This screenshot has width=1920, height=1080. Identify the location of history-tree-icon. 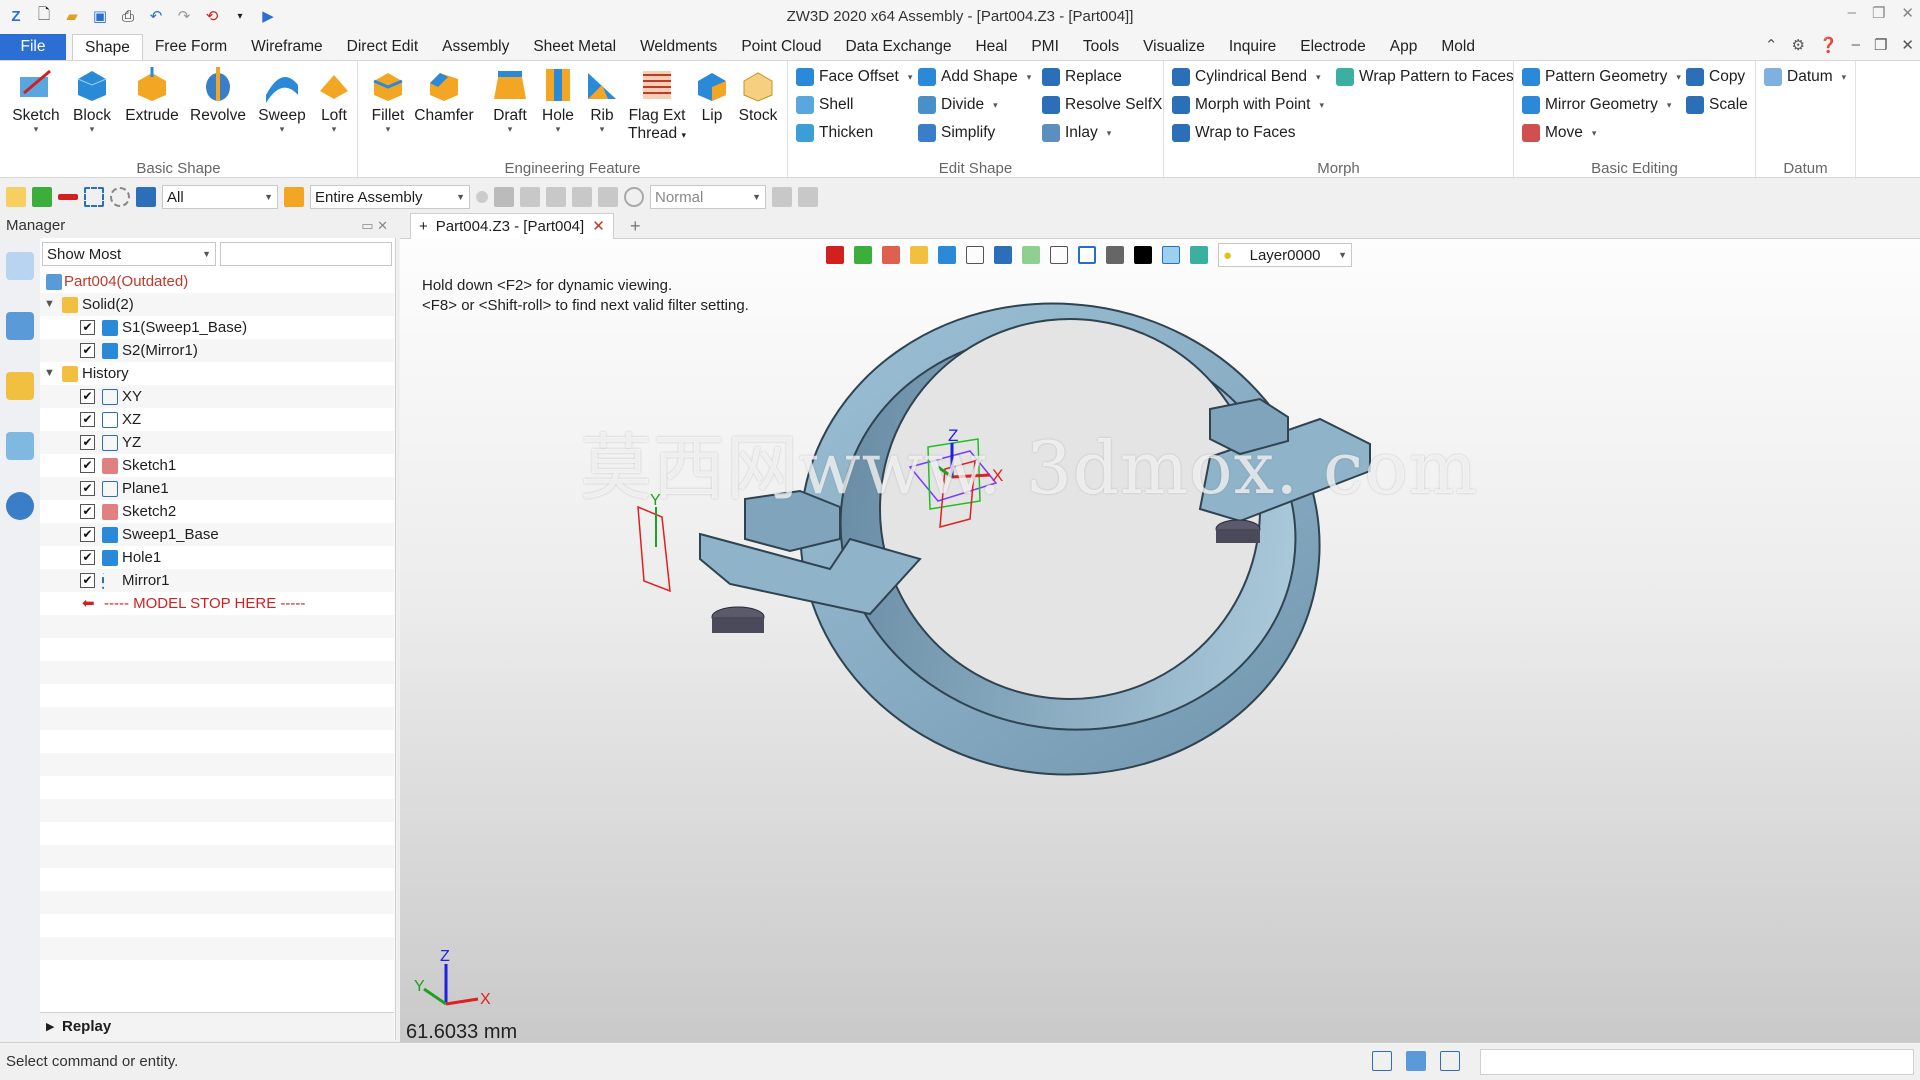
(20, 266).